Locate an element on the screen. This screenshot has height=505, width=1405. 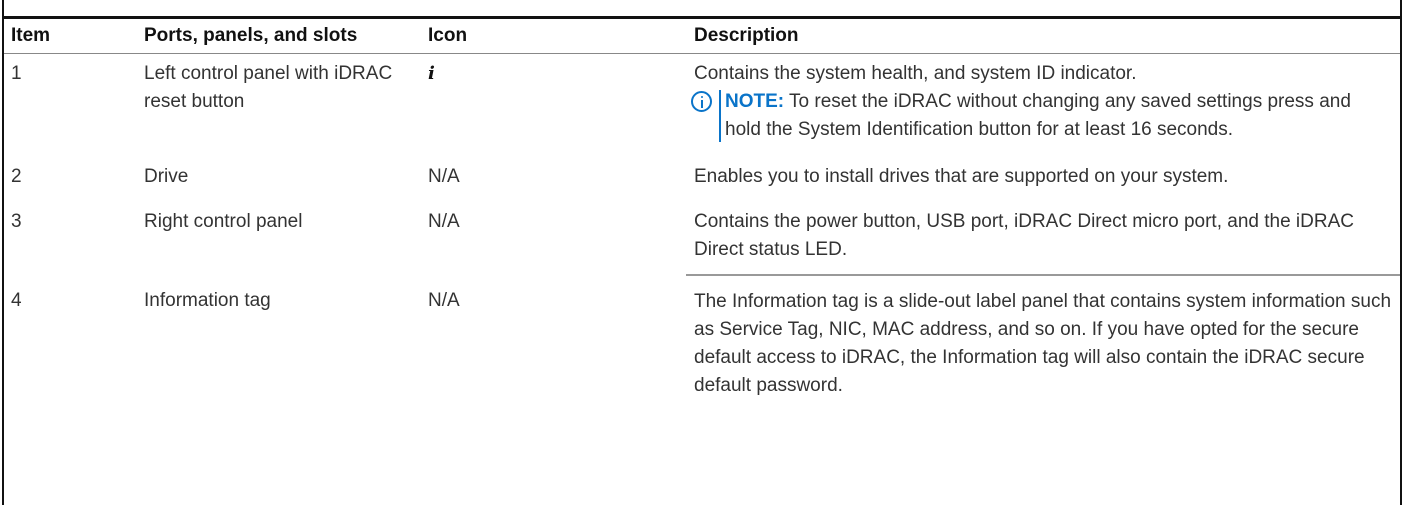
cell-item: 4 is located at coordinates (16, 300).